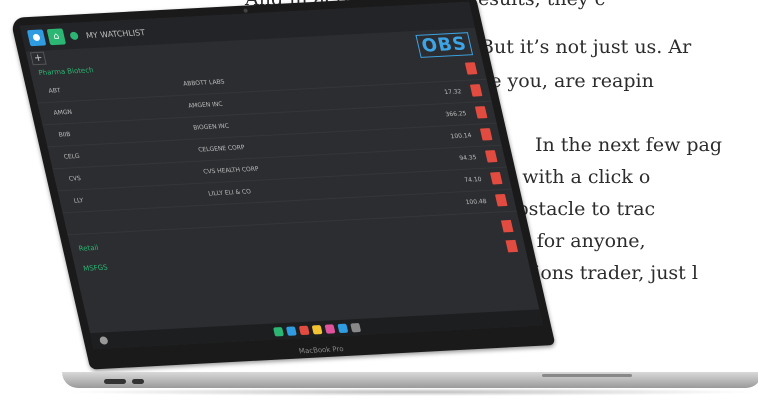 The image size is (758, 407). Describe the element at coordinates (36, 38) in the screenshot. I see `user-icon: ●` at that location.